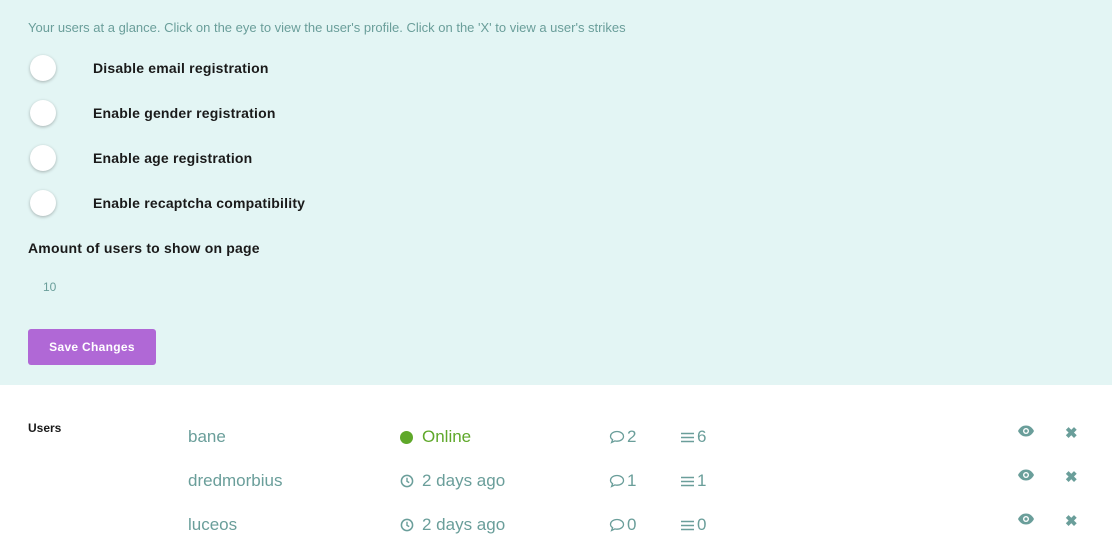  I want to click on toggle-label: Enable age registration, so click(173, 158).